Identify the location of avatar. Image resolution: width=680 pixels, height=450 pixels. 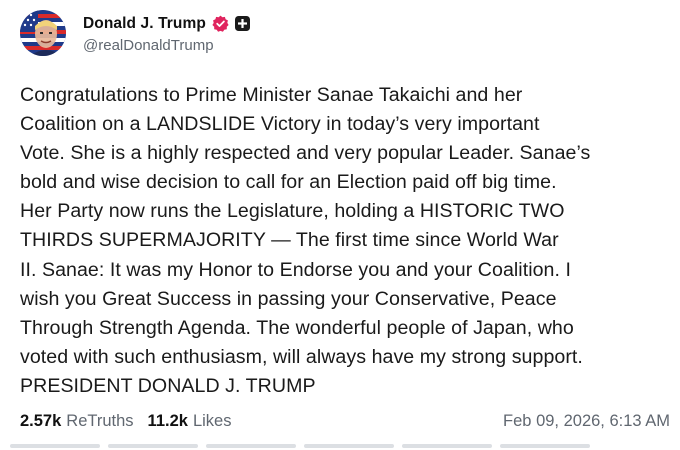
(43, 33).